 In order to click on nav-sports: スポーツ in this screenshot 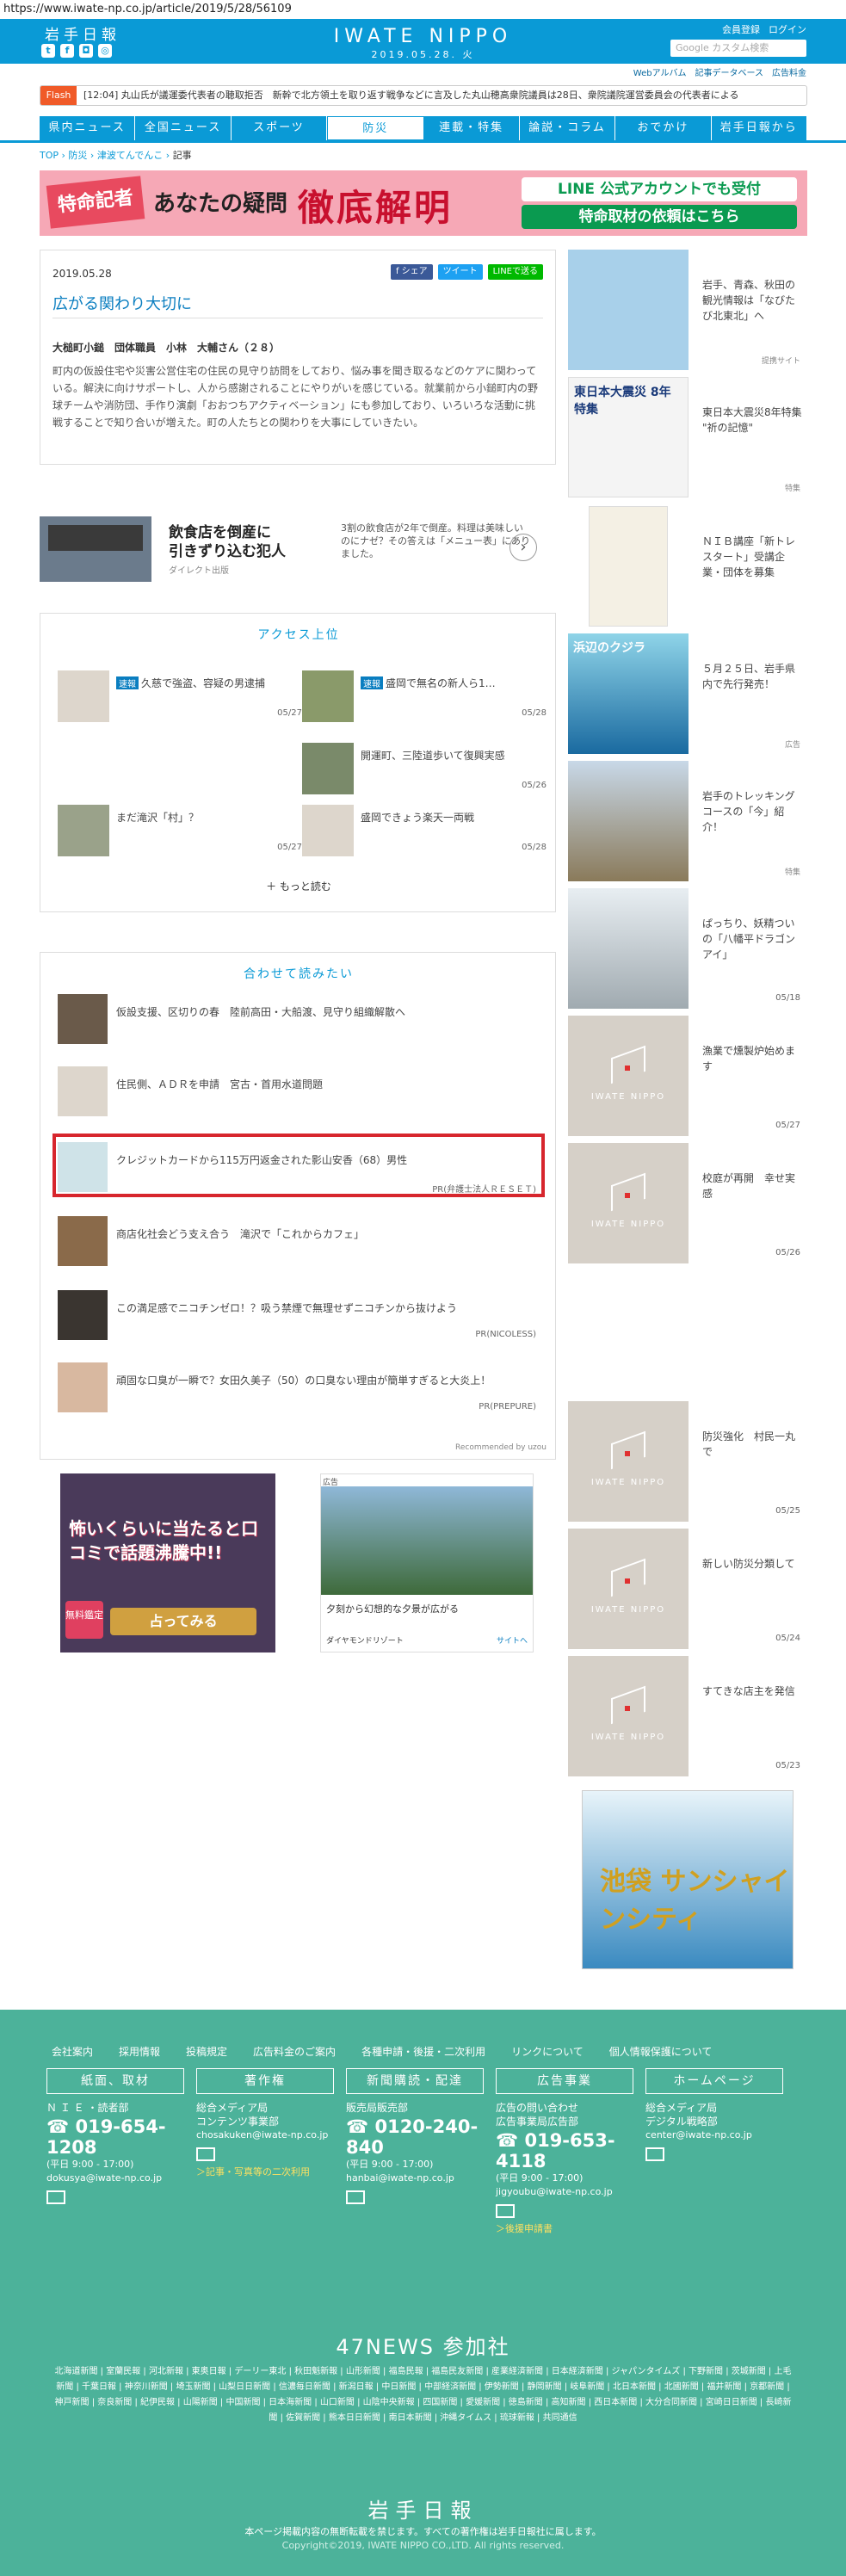, I will do `click(280, 128)`.